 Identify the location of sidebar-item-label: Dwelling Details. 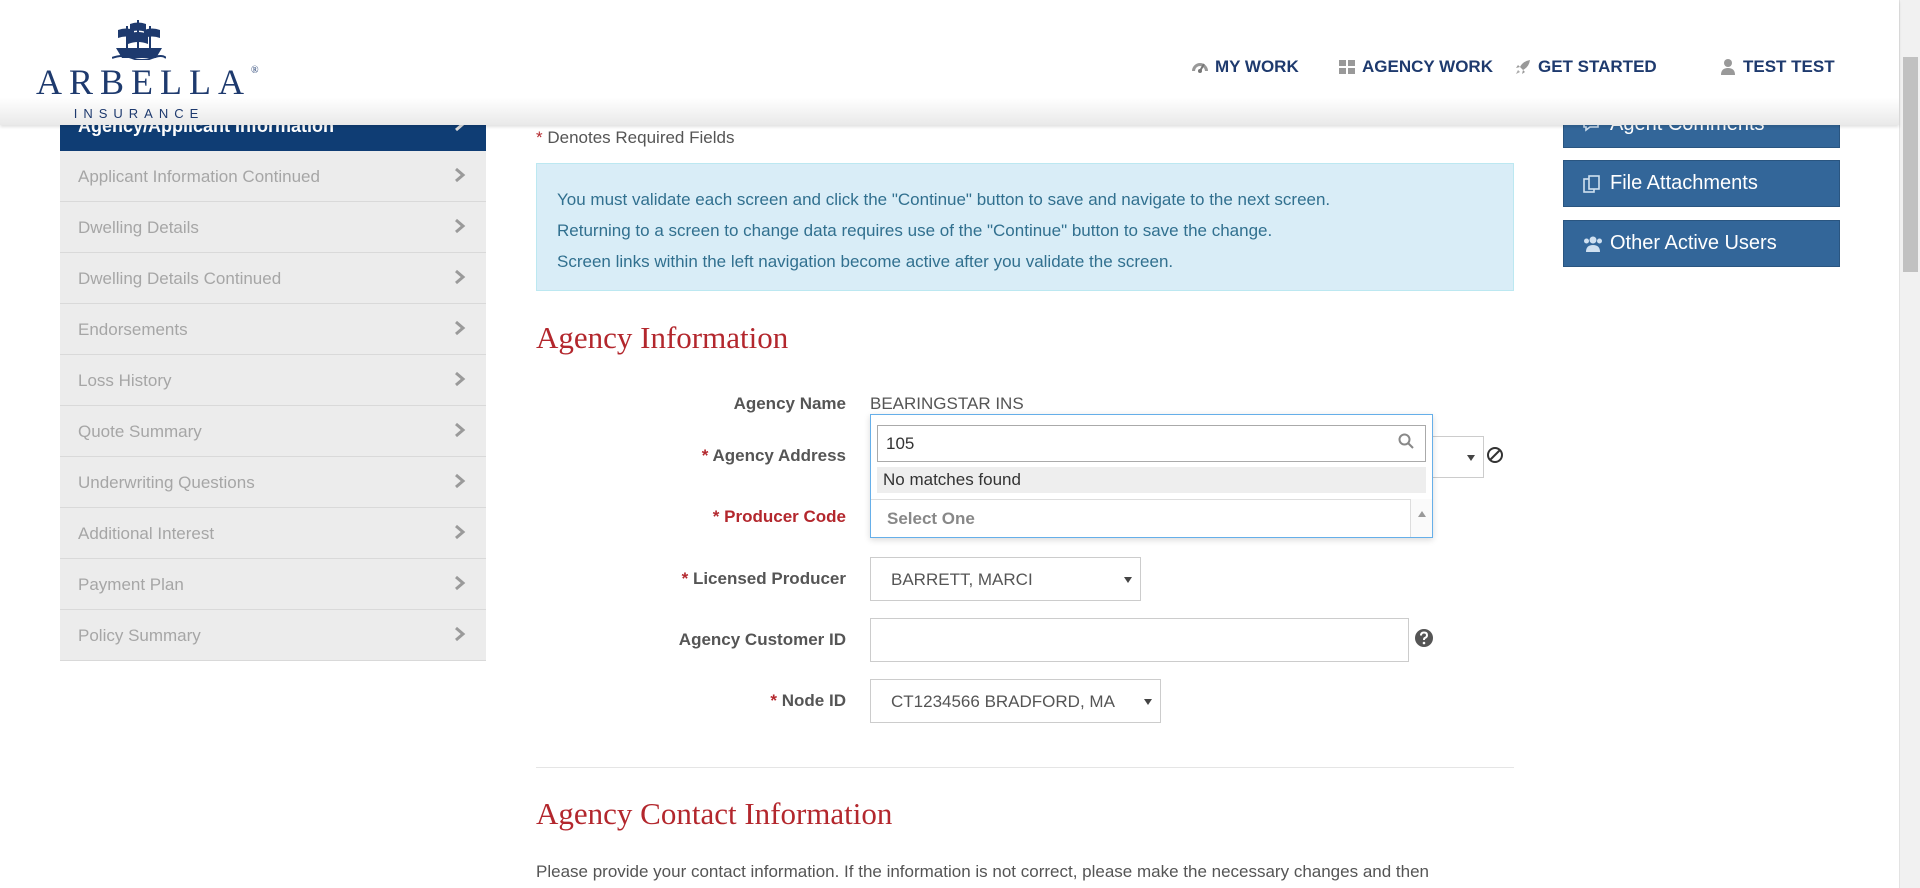
(138, 227).